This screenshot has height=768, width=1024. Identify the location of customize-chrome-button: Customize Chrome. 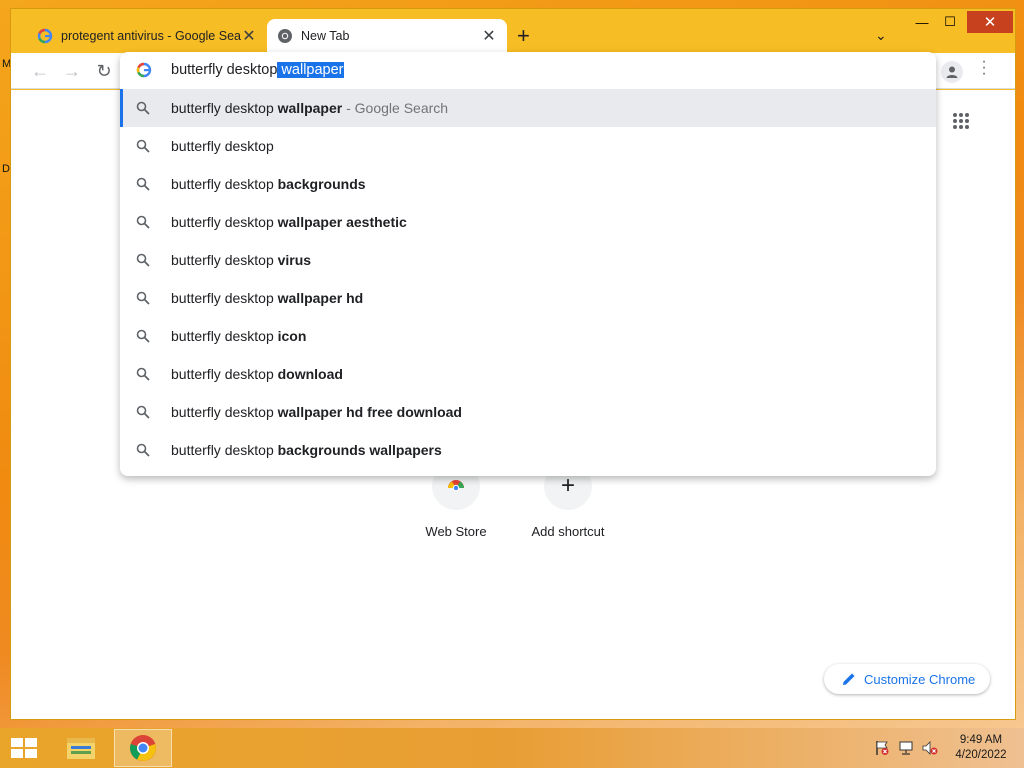
(907, 679).